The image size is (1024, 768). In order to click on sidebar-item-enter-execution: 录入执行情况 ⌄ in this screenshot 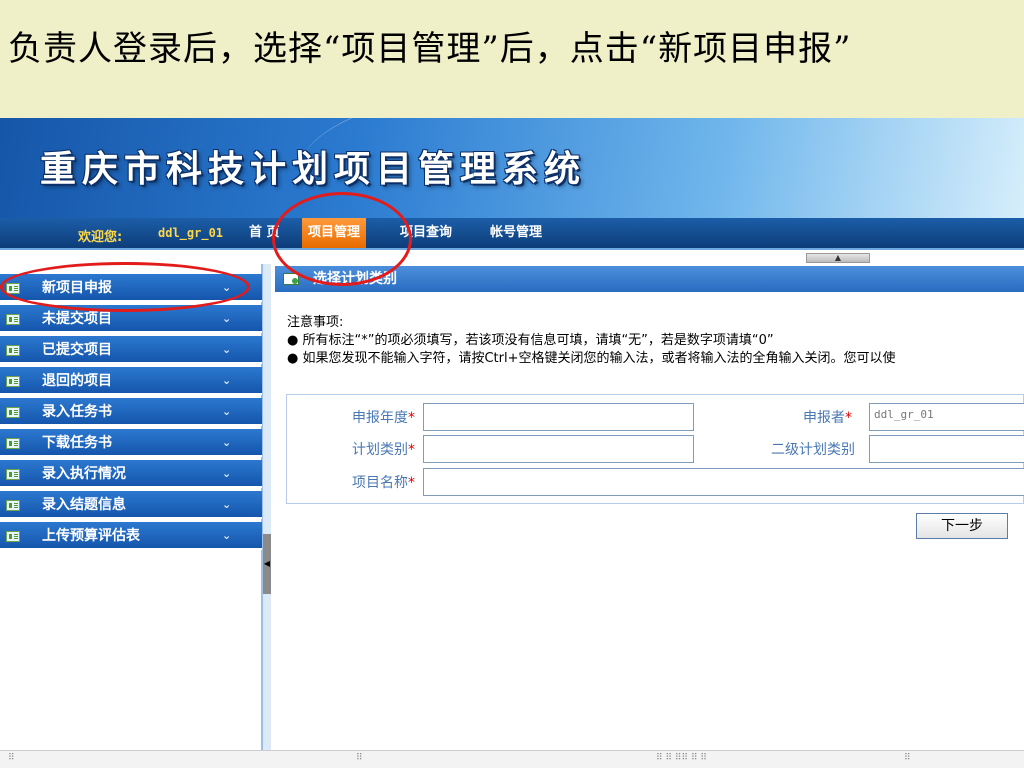, I will do `click(131, 474)`.